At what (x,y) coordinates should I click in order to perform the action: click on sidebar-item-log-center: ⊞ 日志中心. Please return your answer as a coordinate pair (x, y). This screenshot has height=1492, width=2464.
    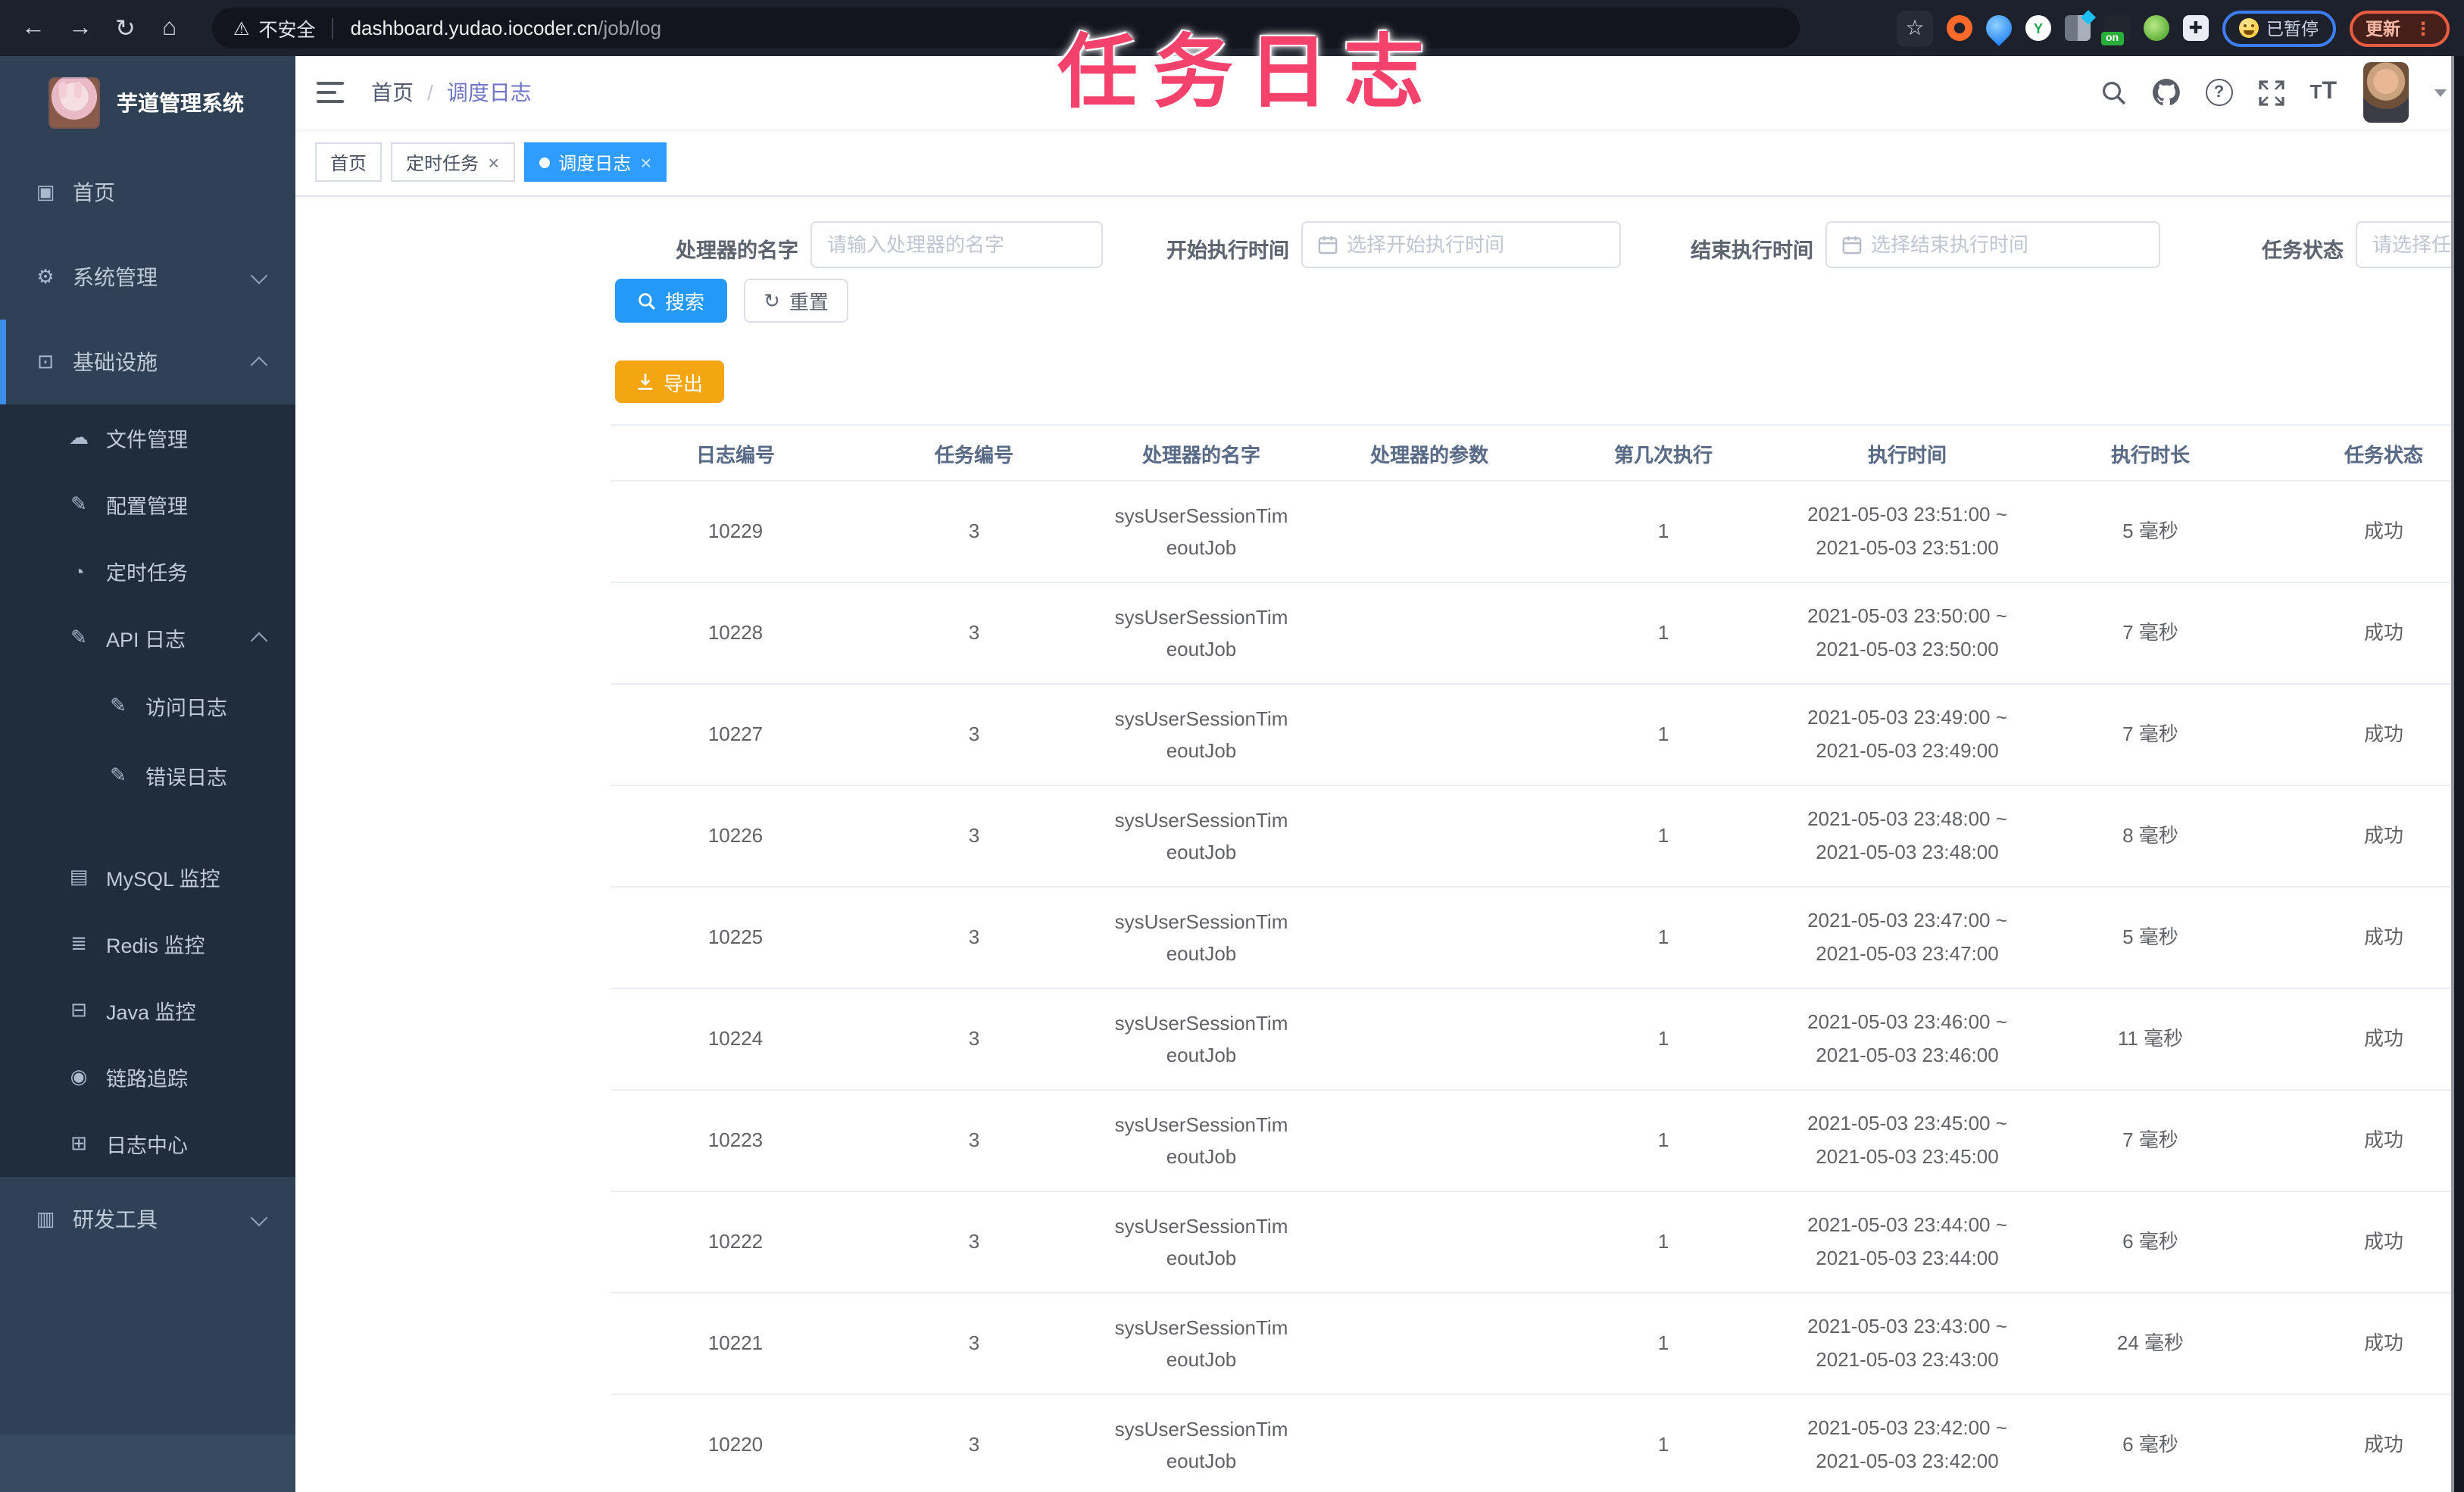
    Looking at the image, I should click on (147, 1143).